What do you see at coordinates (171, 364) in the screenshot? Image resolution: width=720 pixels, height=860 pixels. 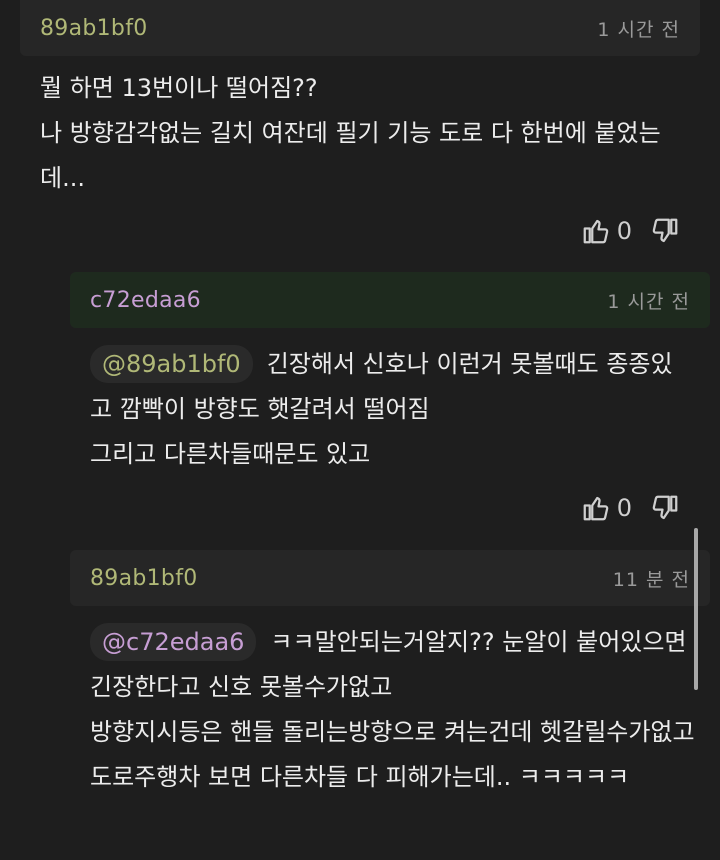 I see `mention-tag: @89ab1bf0` at bounding box center [171, 364].